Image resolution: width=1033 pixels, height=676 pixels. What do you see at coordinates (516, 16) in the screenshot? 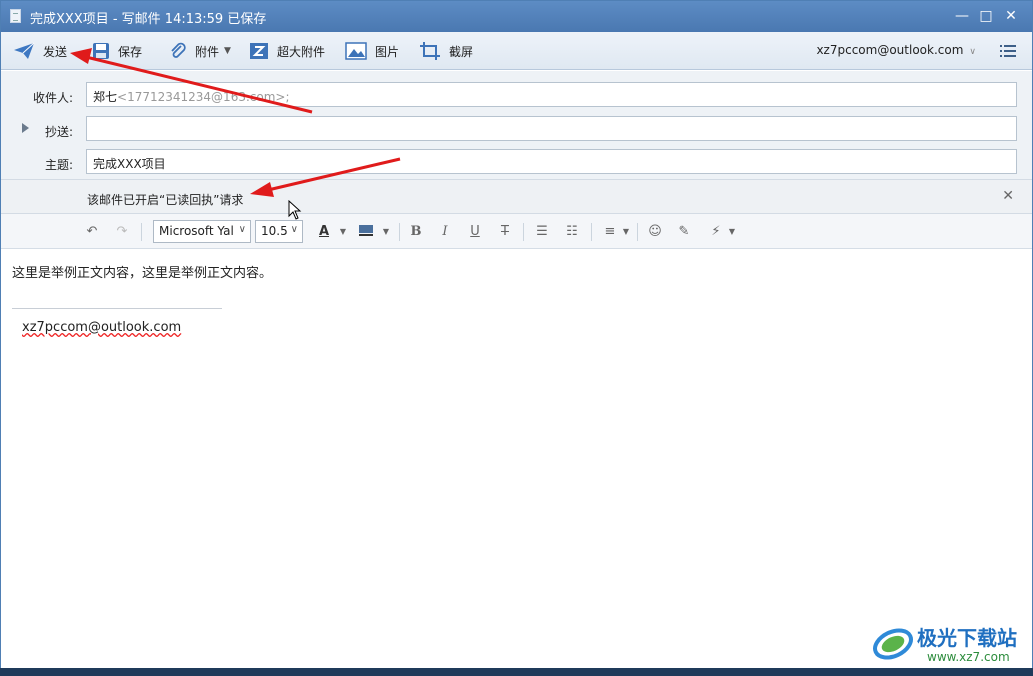
I see `title-bar: 完成XXX项目 - 写邮件 14:13:59 已保存 — □ ✕` at bounding box center [516, 16].